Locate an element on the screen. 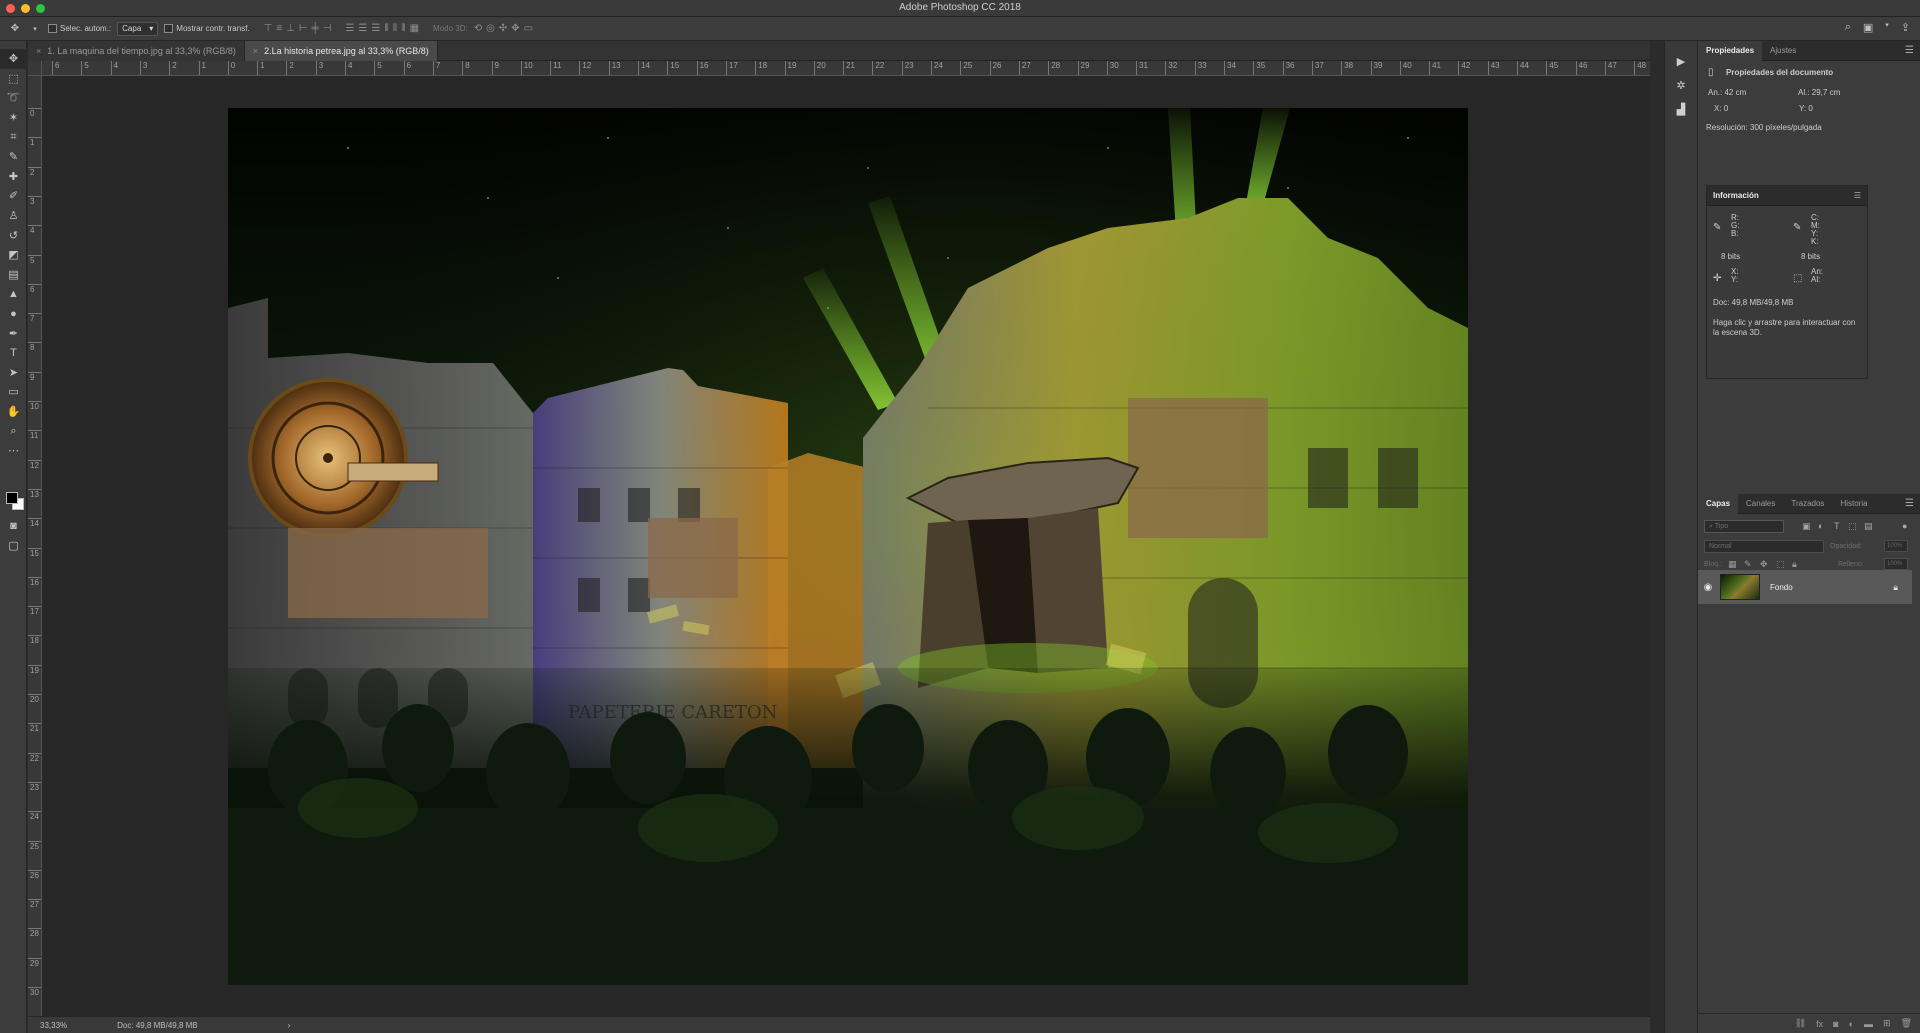 The height and width of the screenshot is (1033, 1920). filter-smart-object-icon: ▤ is located at coordinates (1868, 526).